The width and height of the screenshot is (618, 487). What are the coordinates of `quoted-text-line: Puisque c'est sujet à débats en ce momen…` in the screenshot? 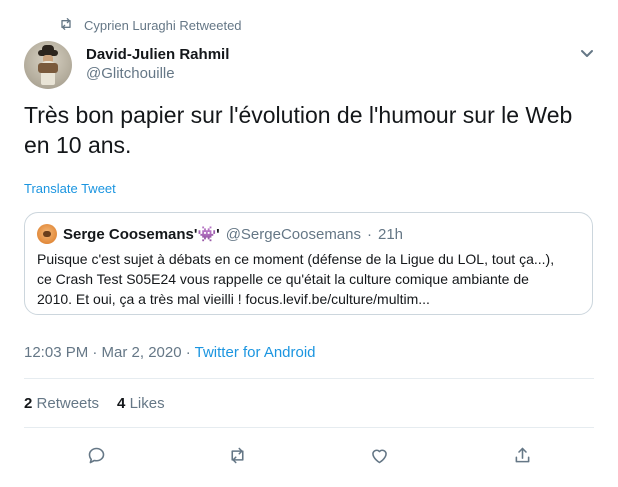 It's located at (296, 259).